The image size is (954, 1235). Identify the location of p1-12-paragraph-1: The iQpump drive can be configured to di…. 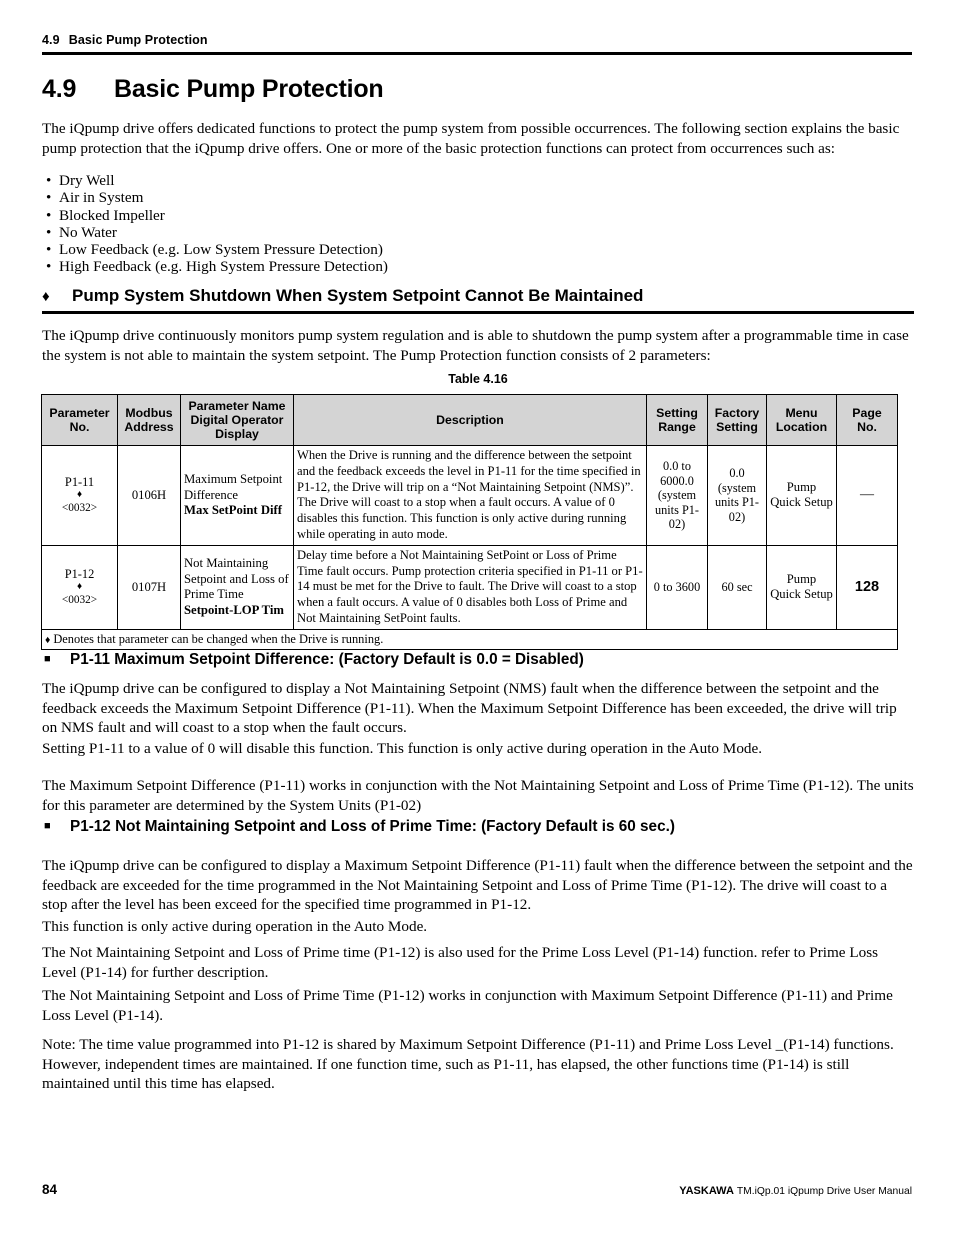
(477, 885).